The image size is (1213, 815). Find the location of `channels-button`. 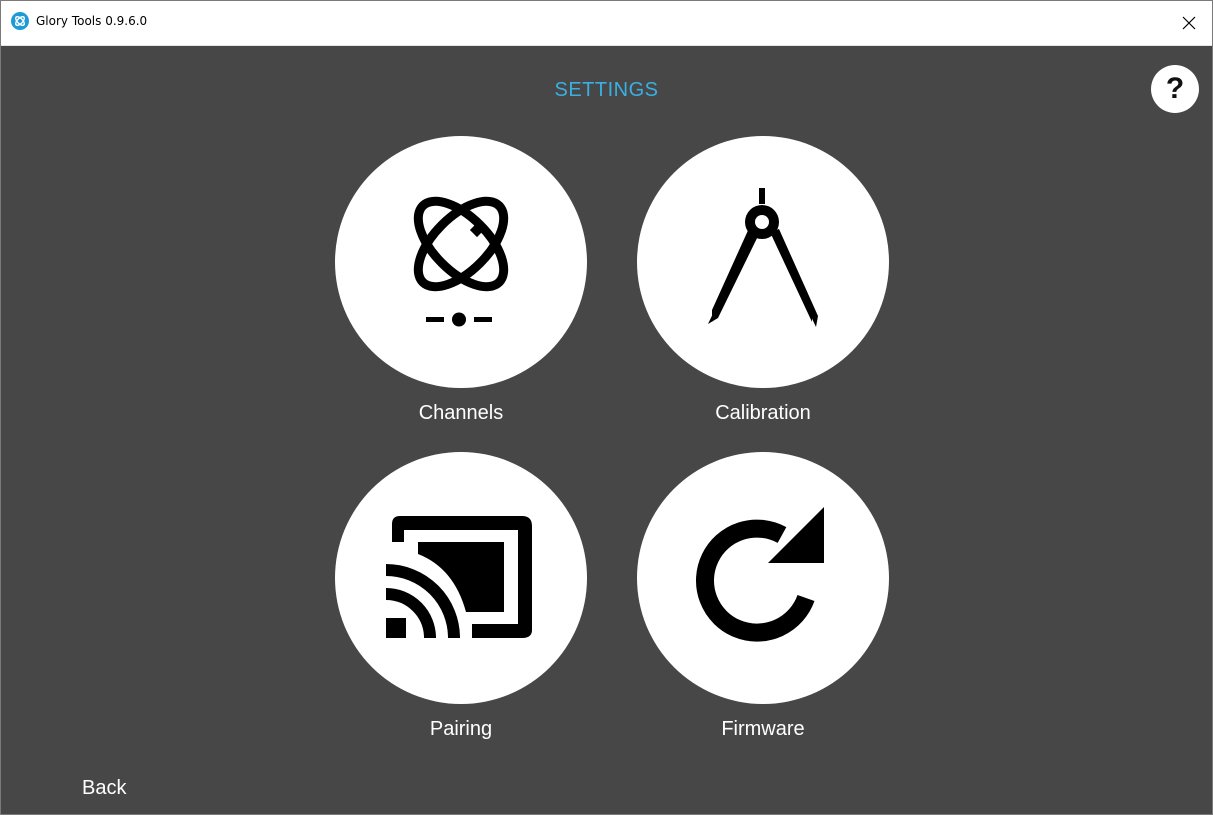

channels-button is located at coordinates (461, 262).